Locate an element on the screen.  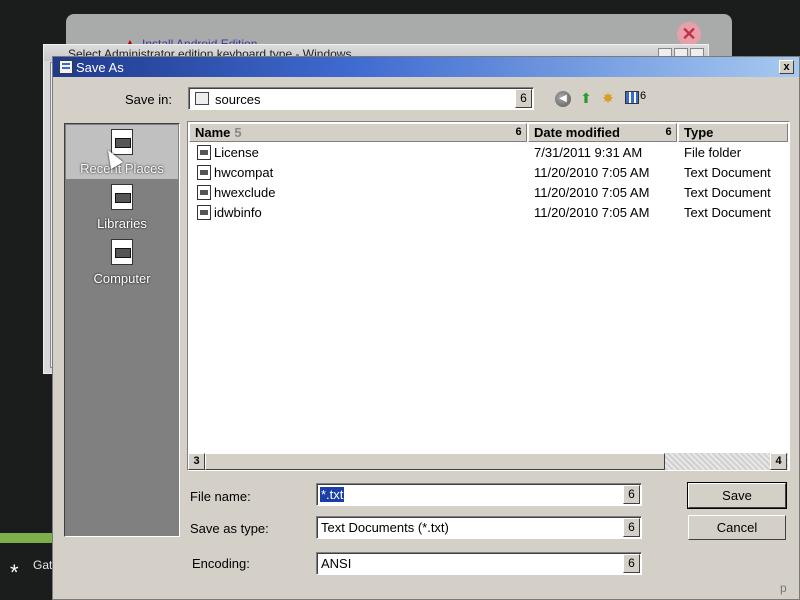
dialog-titlebar is located at coordinates (426, 67).